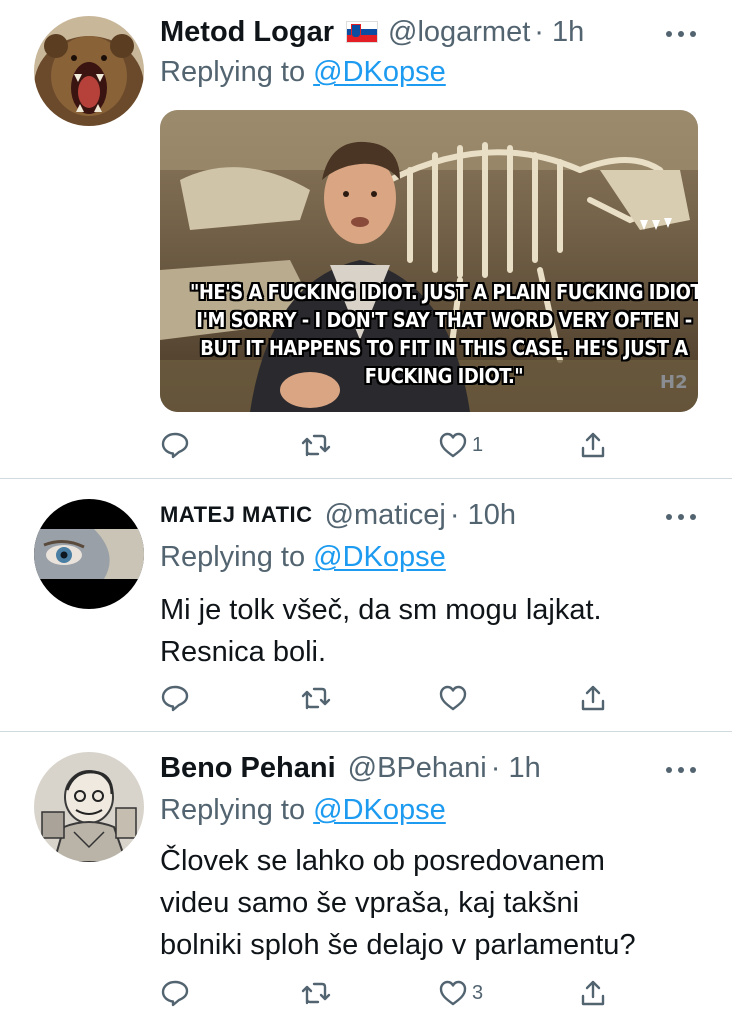 This screenshot has width=732, height=1024. Describe the element at coordinates (362, 32) in the screenshot. I see `slovenia-flag-icon` at that location.